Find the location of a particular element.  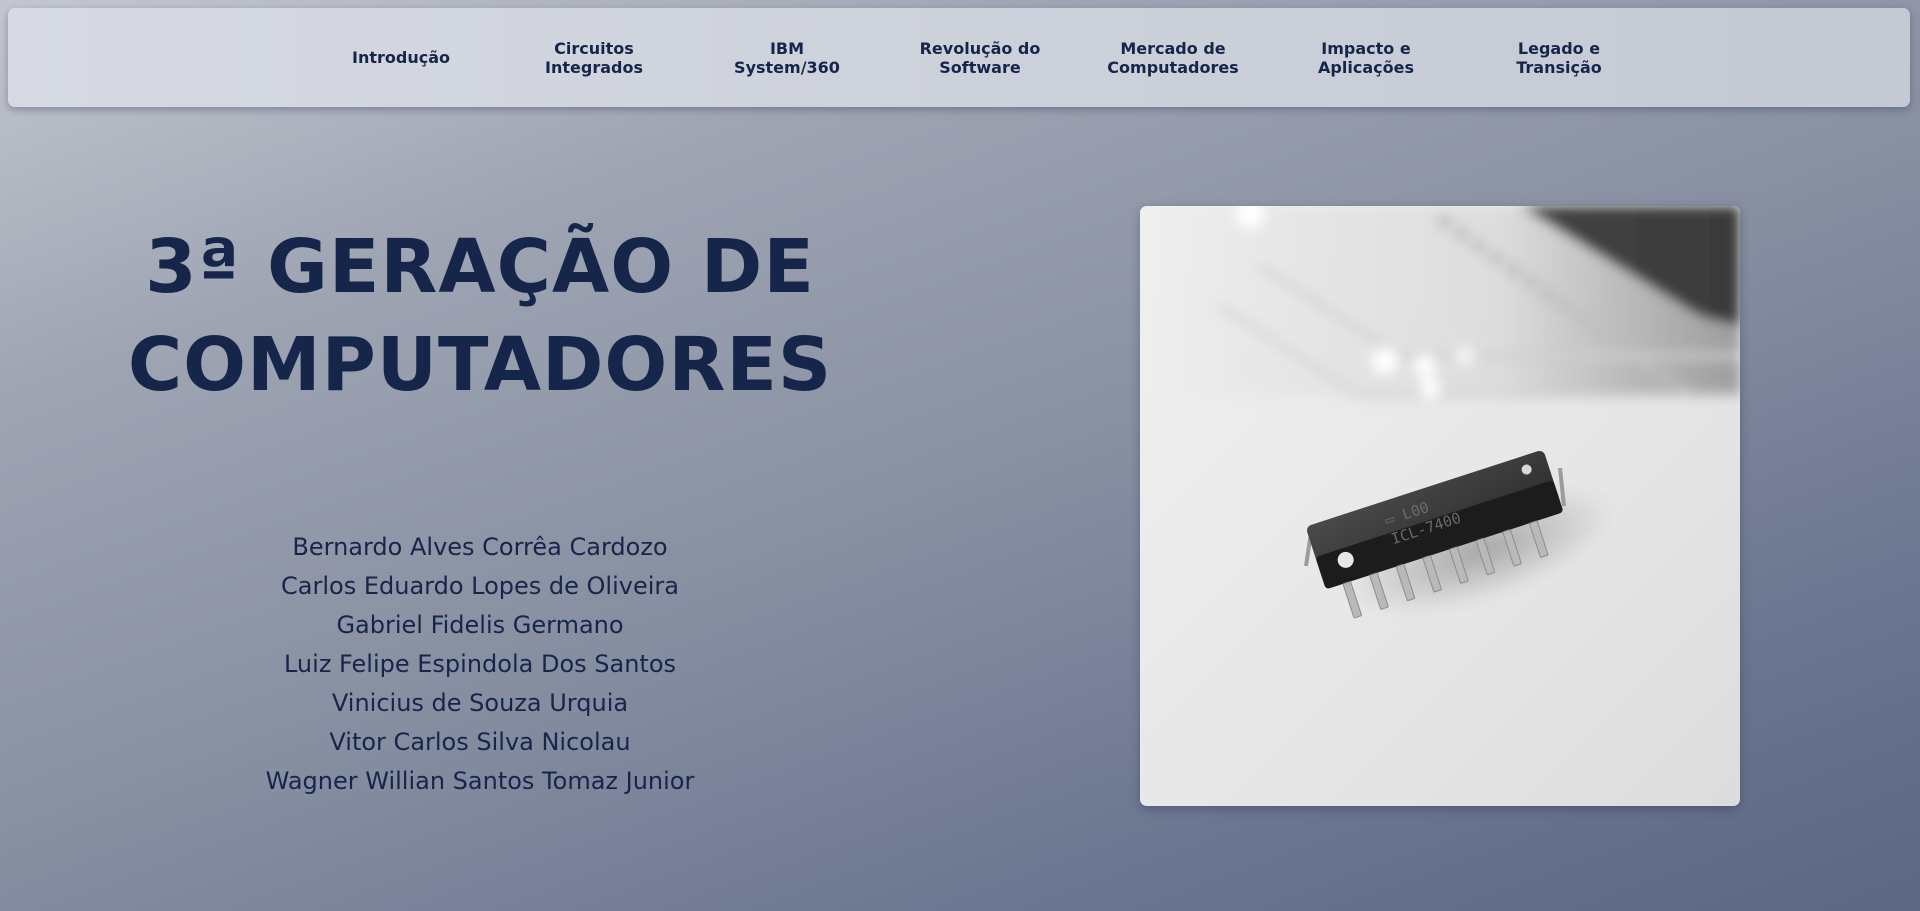

nav-item-legado-transicao: Legado e Transição is located at coordinates (1559, 57).